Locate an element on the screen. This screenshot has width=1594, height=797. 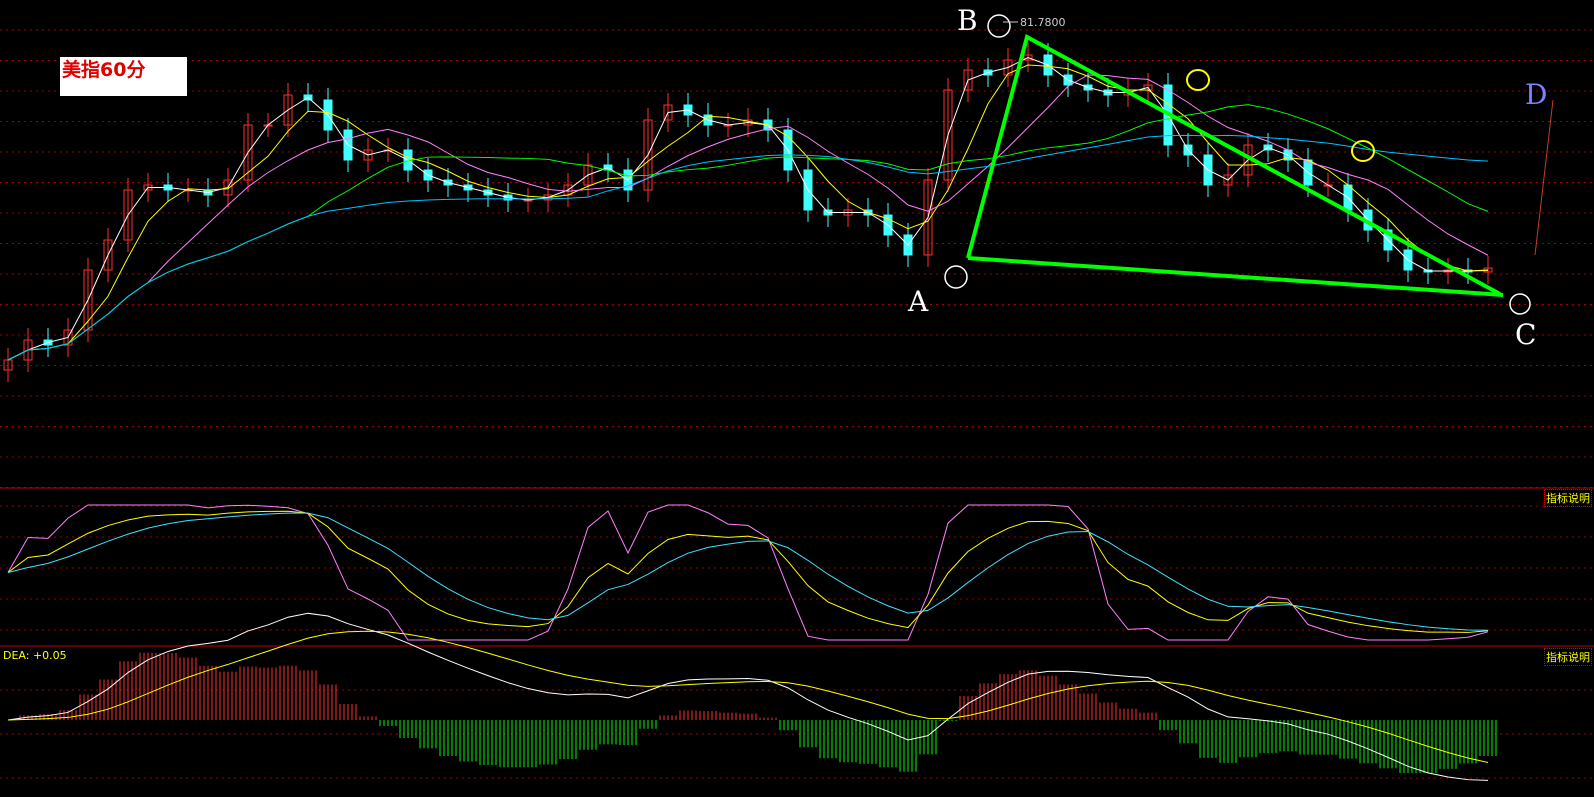
point-b-circle is located at coordinates (999, 26).